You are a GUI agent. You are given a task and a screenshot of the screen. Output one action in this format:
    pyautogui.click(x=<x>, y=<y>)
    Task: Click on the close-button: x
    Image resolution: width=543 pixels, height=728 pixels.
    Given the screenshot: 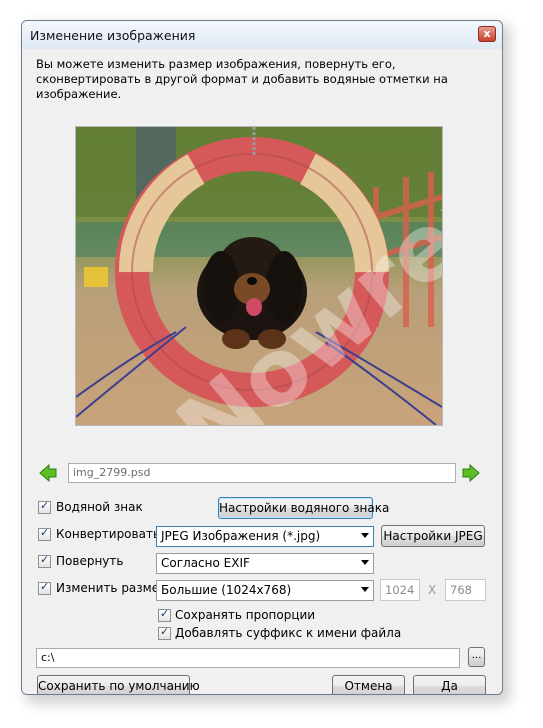 What is the action you would take?
    pyautogui.click(x=487, y=34)
    